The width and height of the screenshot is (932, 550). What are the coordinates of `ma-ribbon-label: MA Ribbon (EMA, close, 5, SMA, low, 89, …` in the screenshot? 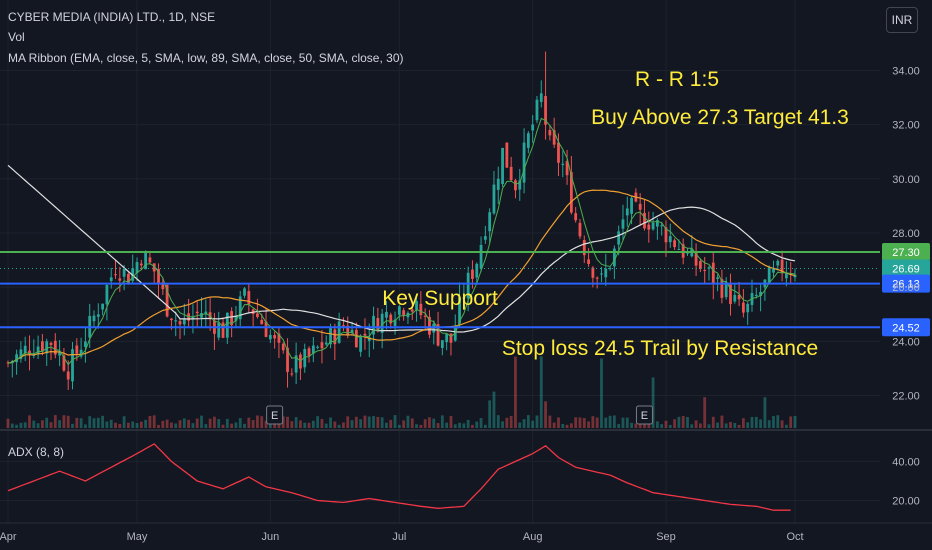 It's located at (206, 58).